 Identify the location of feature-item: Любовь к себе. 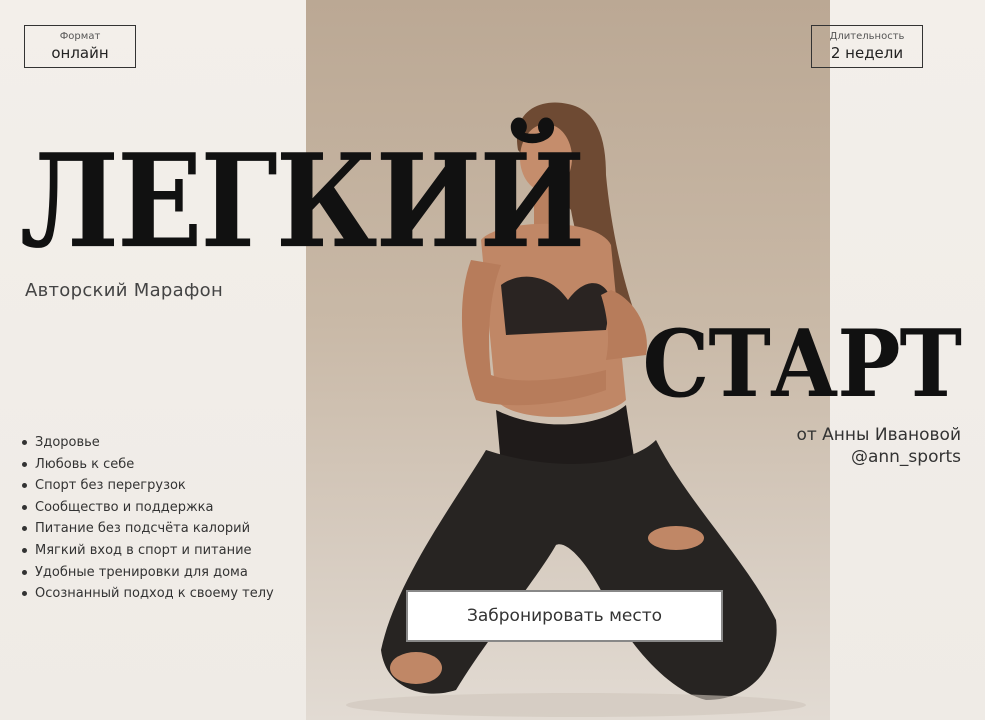
(148, 465).